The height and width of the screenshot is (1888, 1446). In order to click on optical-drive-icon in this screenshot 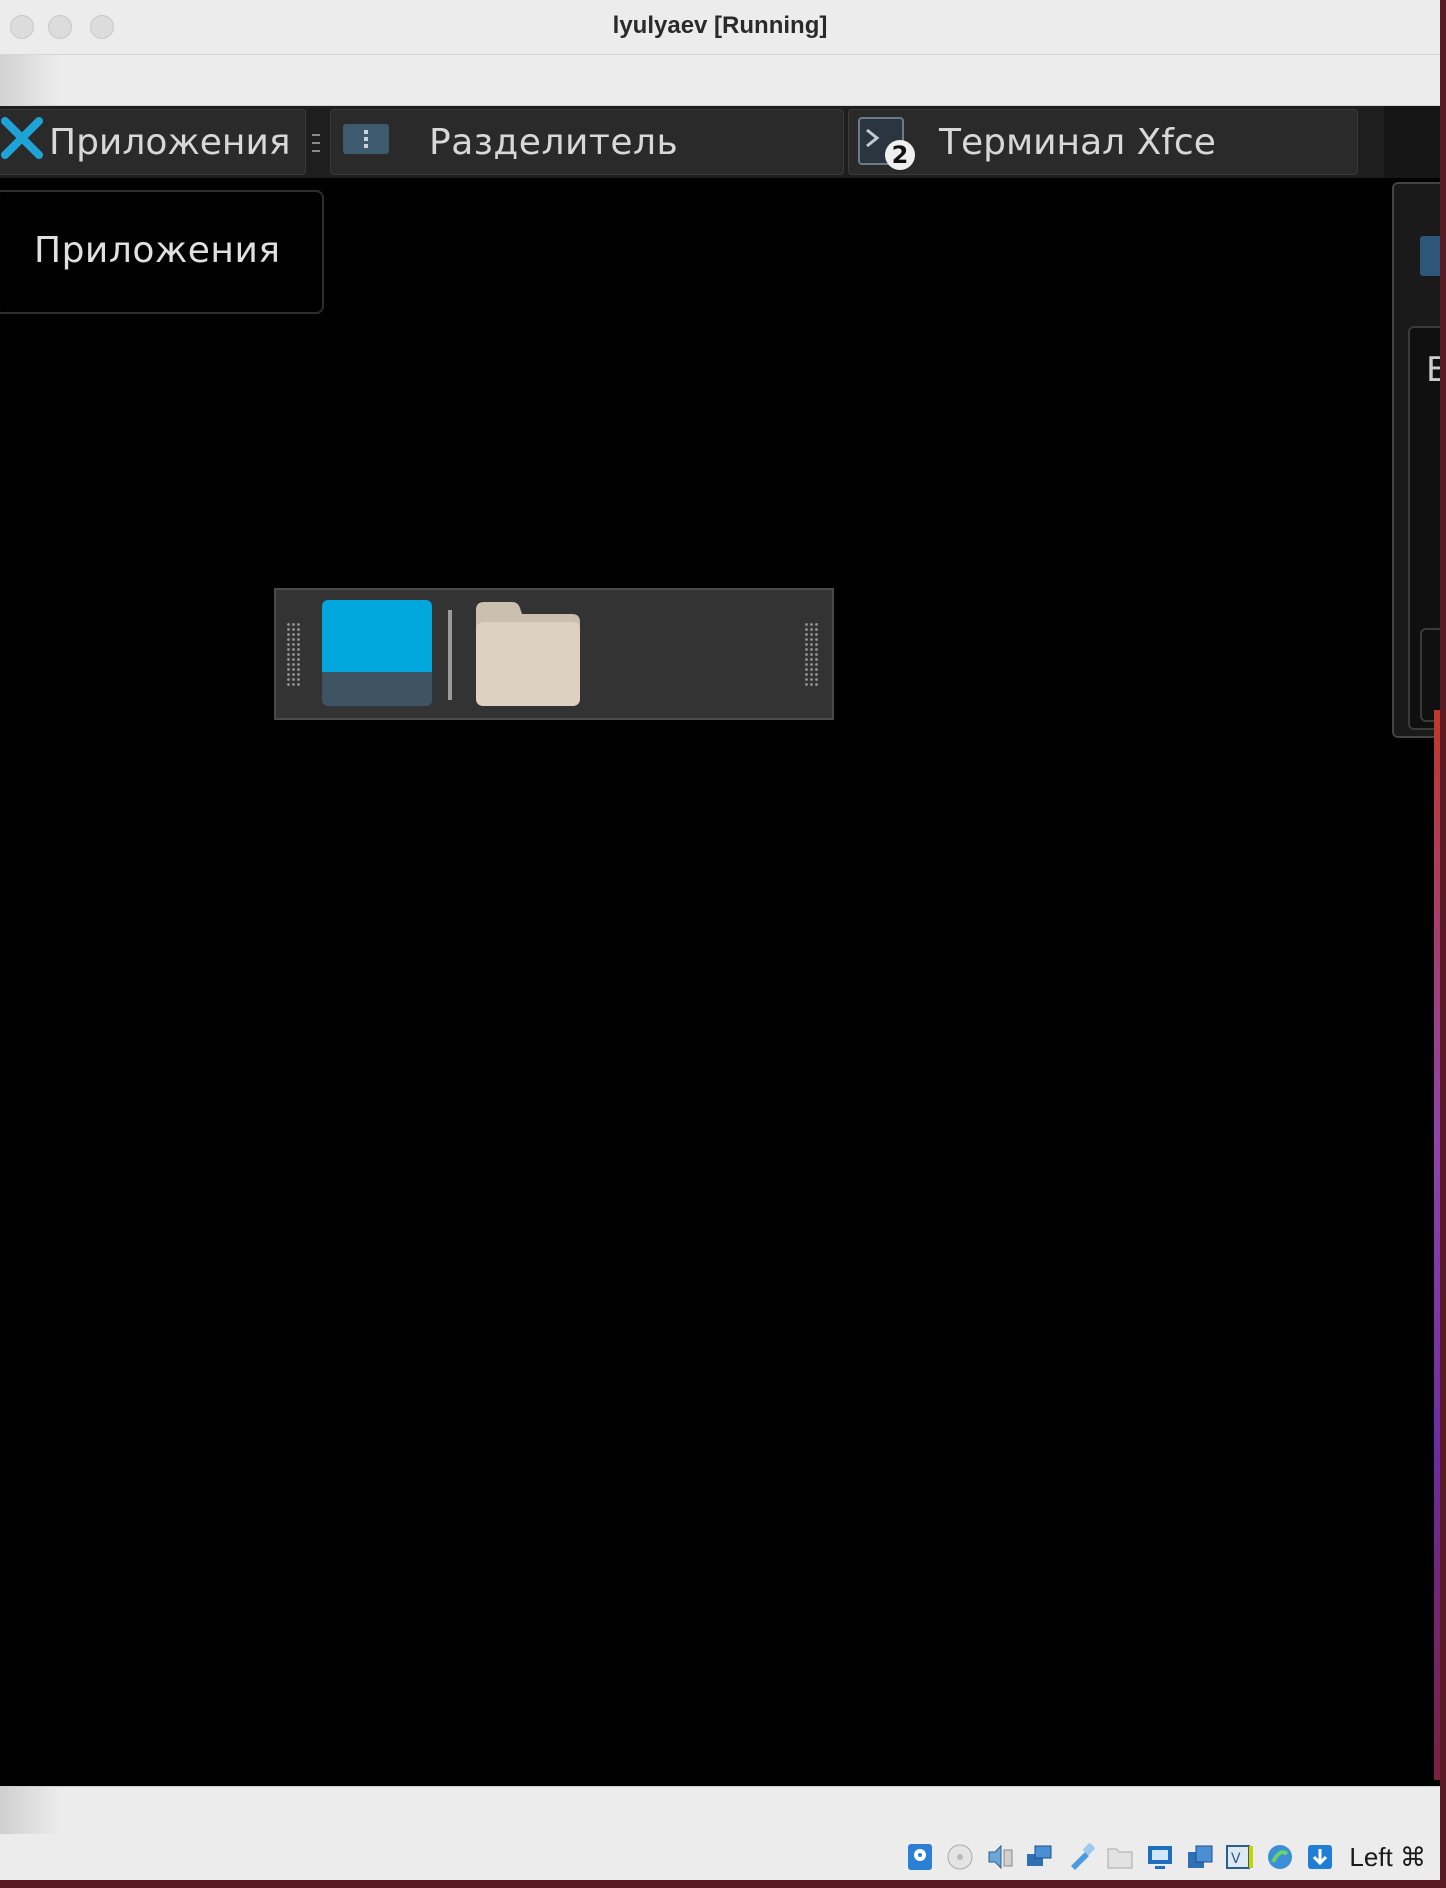, I will do `click(960, 1857)`.